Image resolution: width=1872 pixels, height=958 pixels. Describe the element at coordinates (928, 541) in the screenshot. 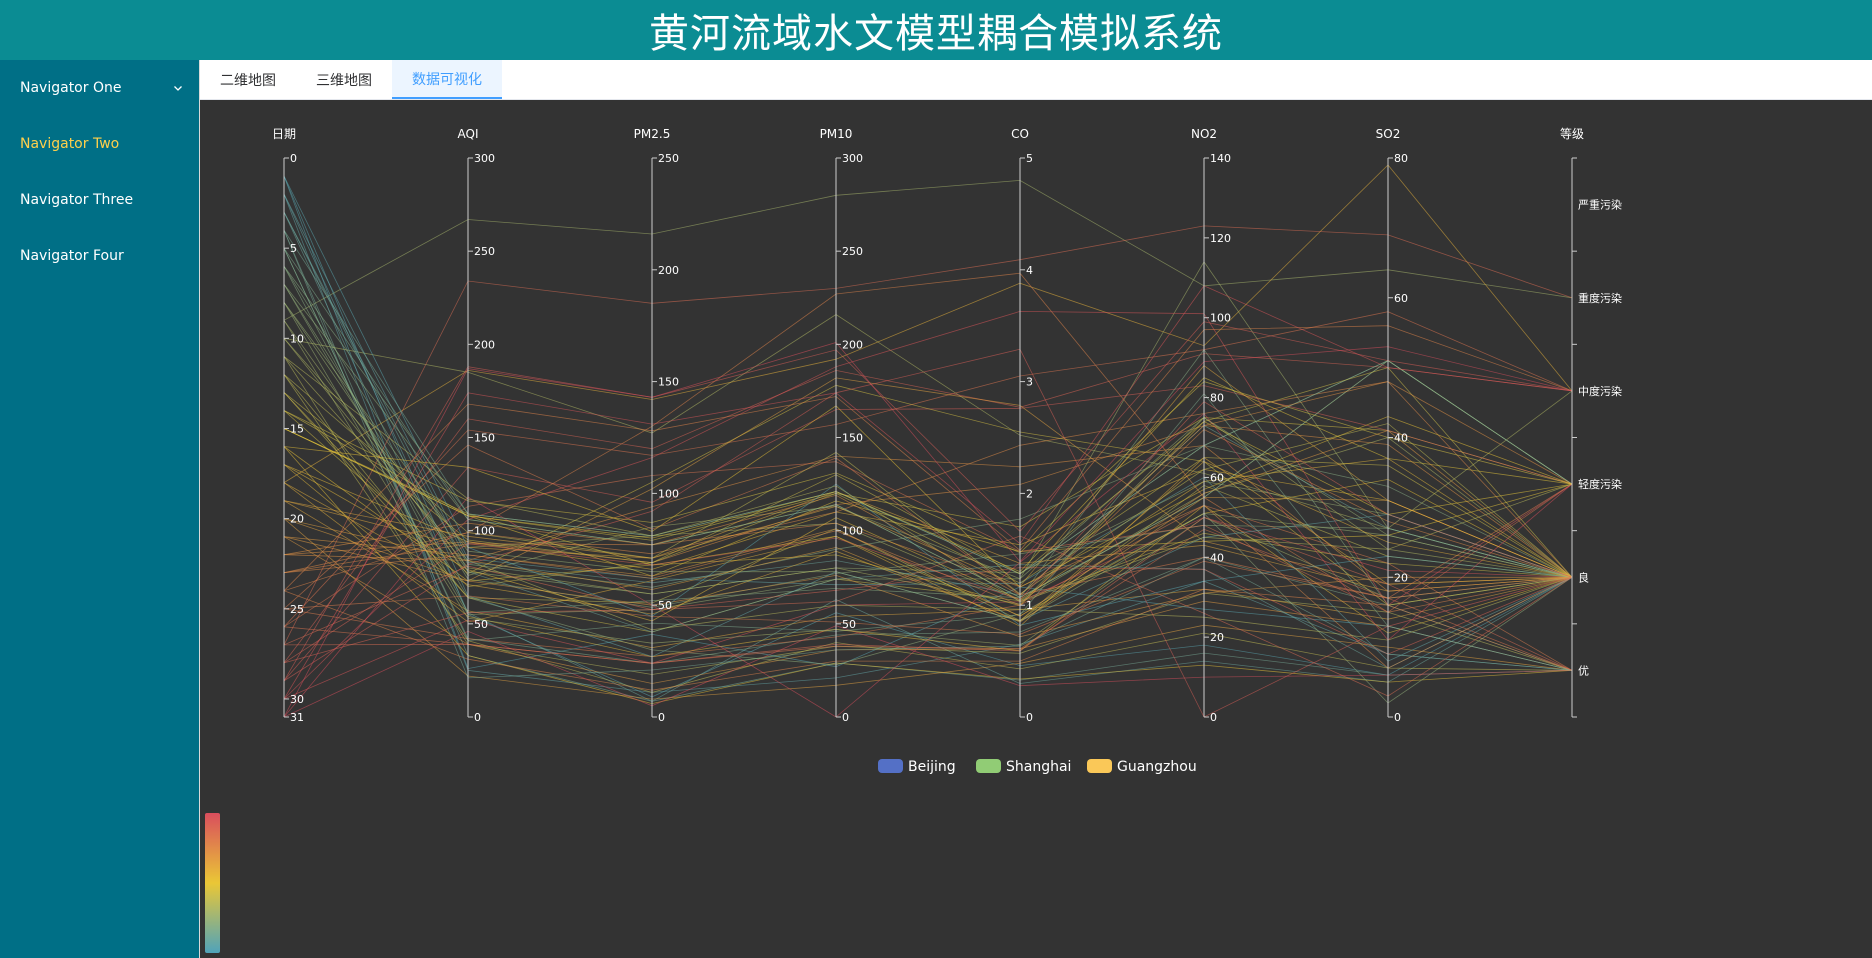

I see `data-line-shanghai` at that location.